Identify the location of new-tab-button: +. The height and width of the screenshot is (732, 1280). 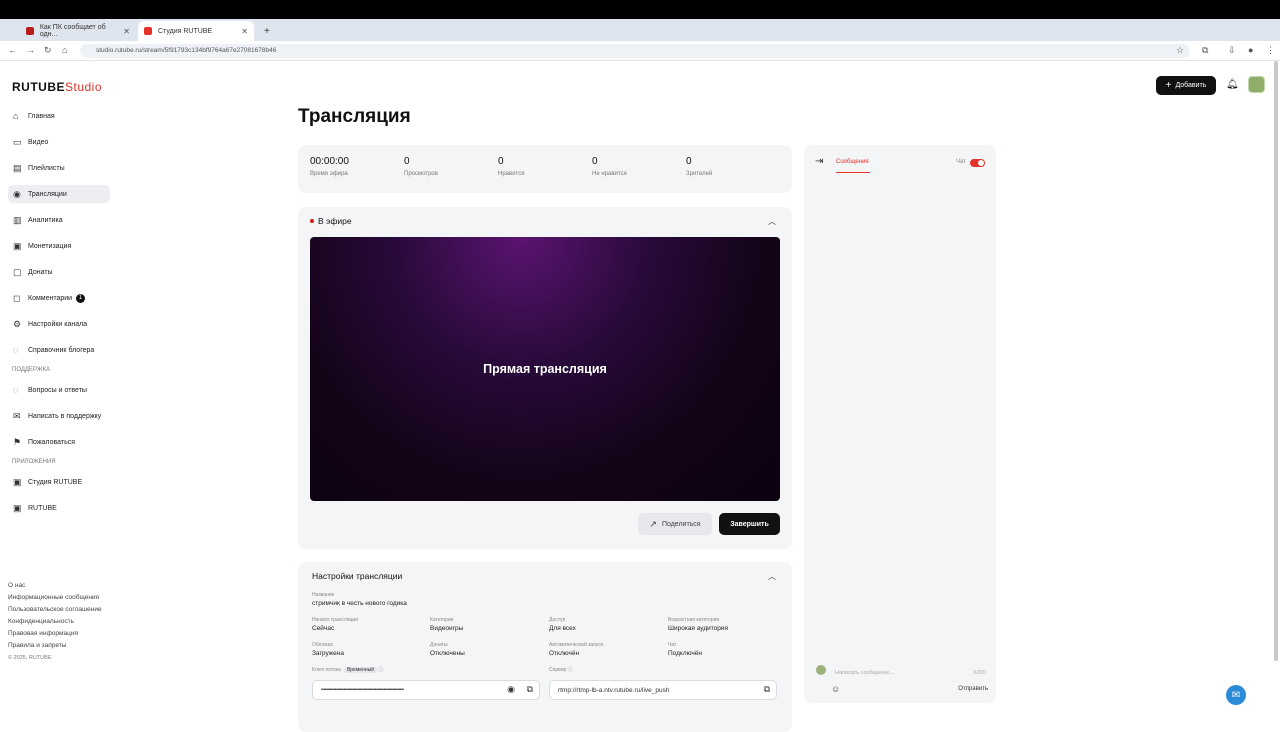
(267, 31).